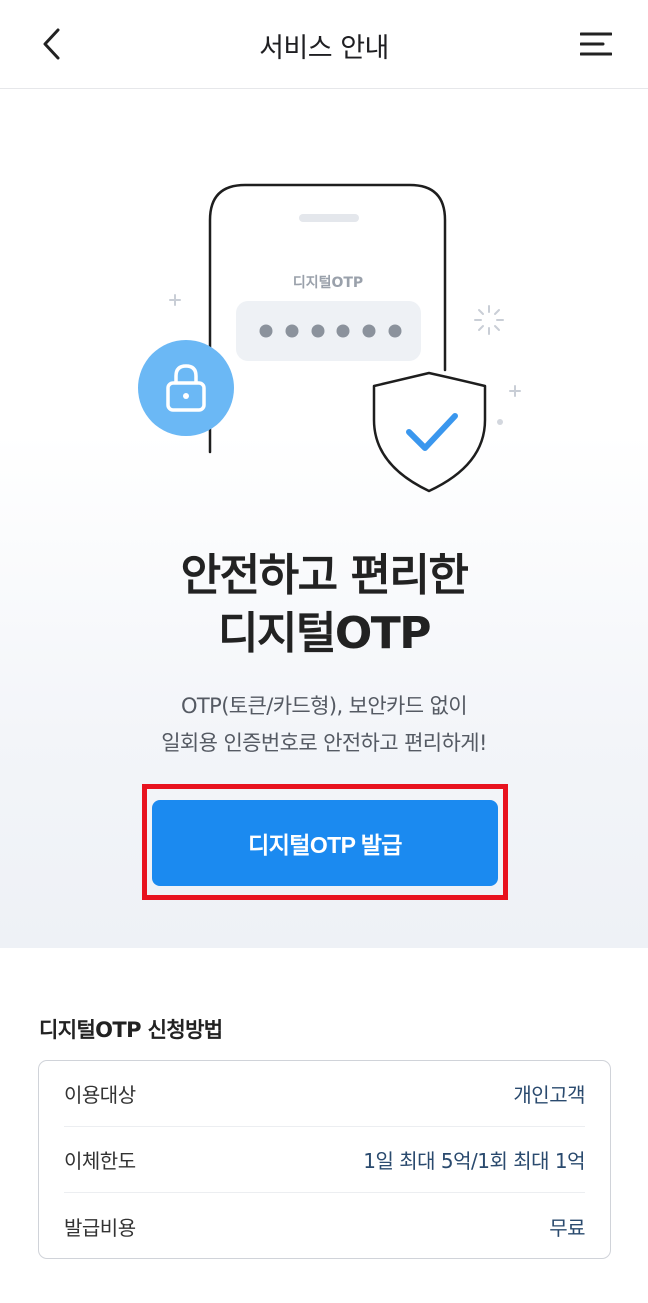 The height and width of the screenshot is (1303, 648). I want to click on info-card: 이용대상 개인고객 이체한도 1일 최대 5억/1회 최대 1억 발급비용 무료, so click(324, 1159).